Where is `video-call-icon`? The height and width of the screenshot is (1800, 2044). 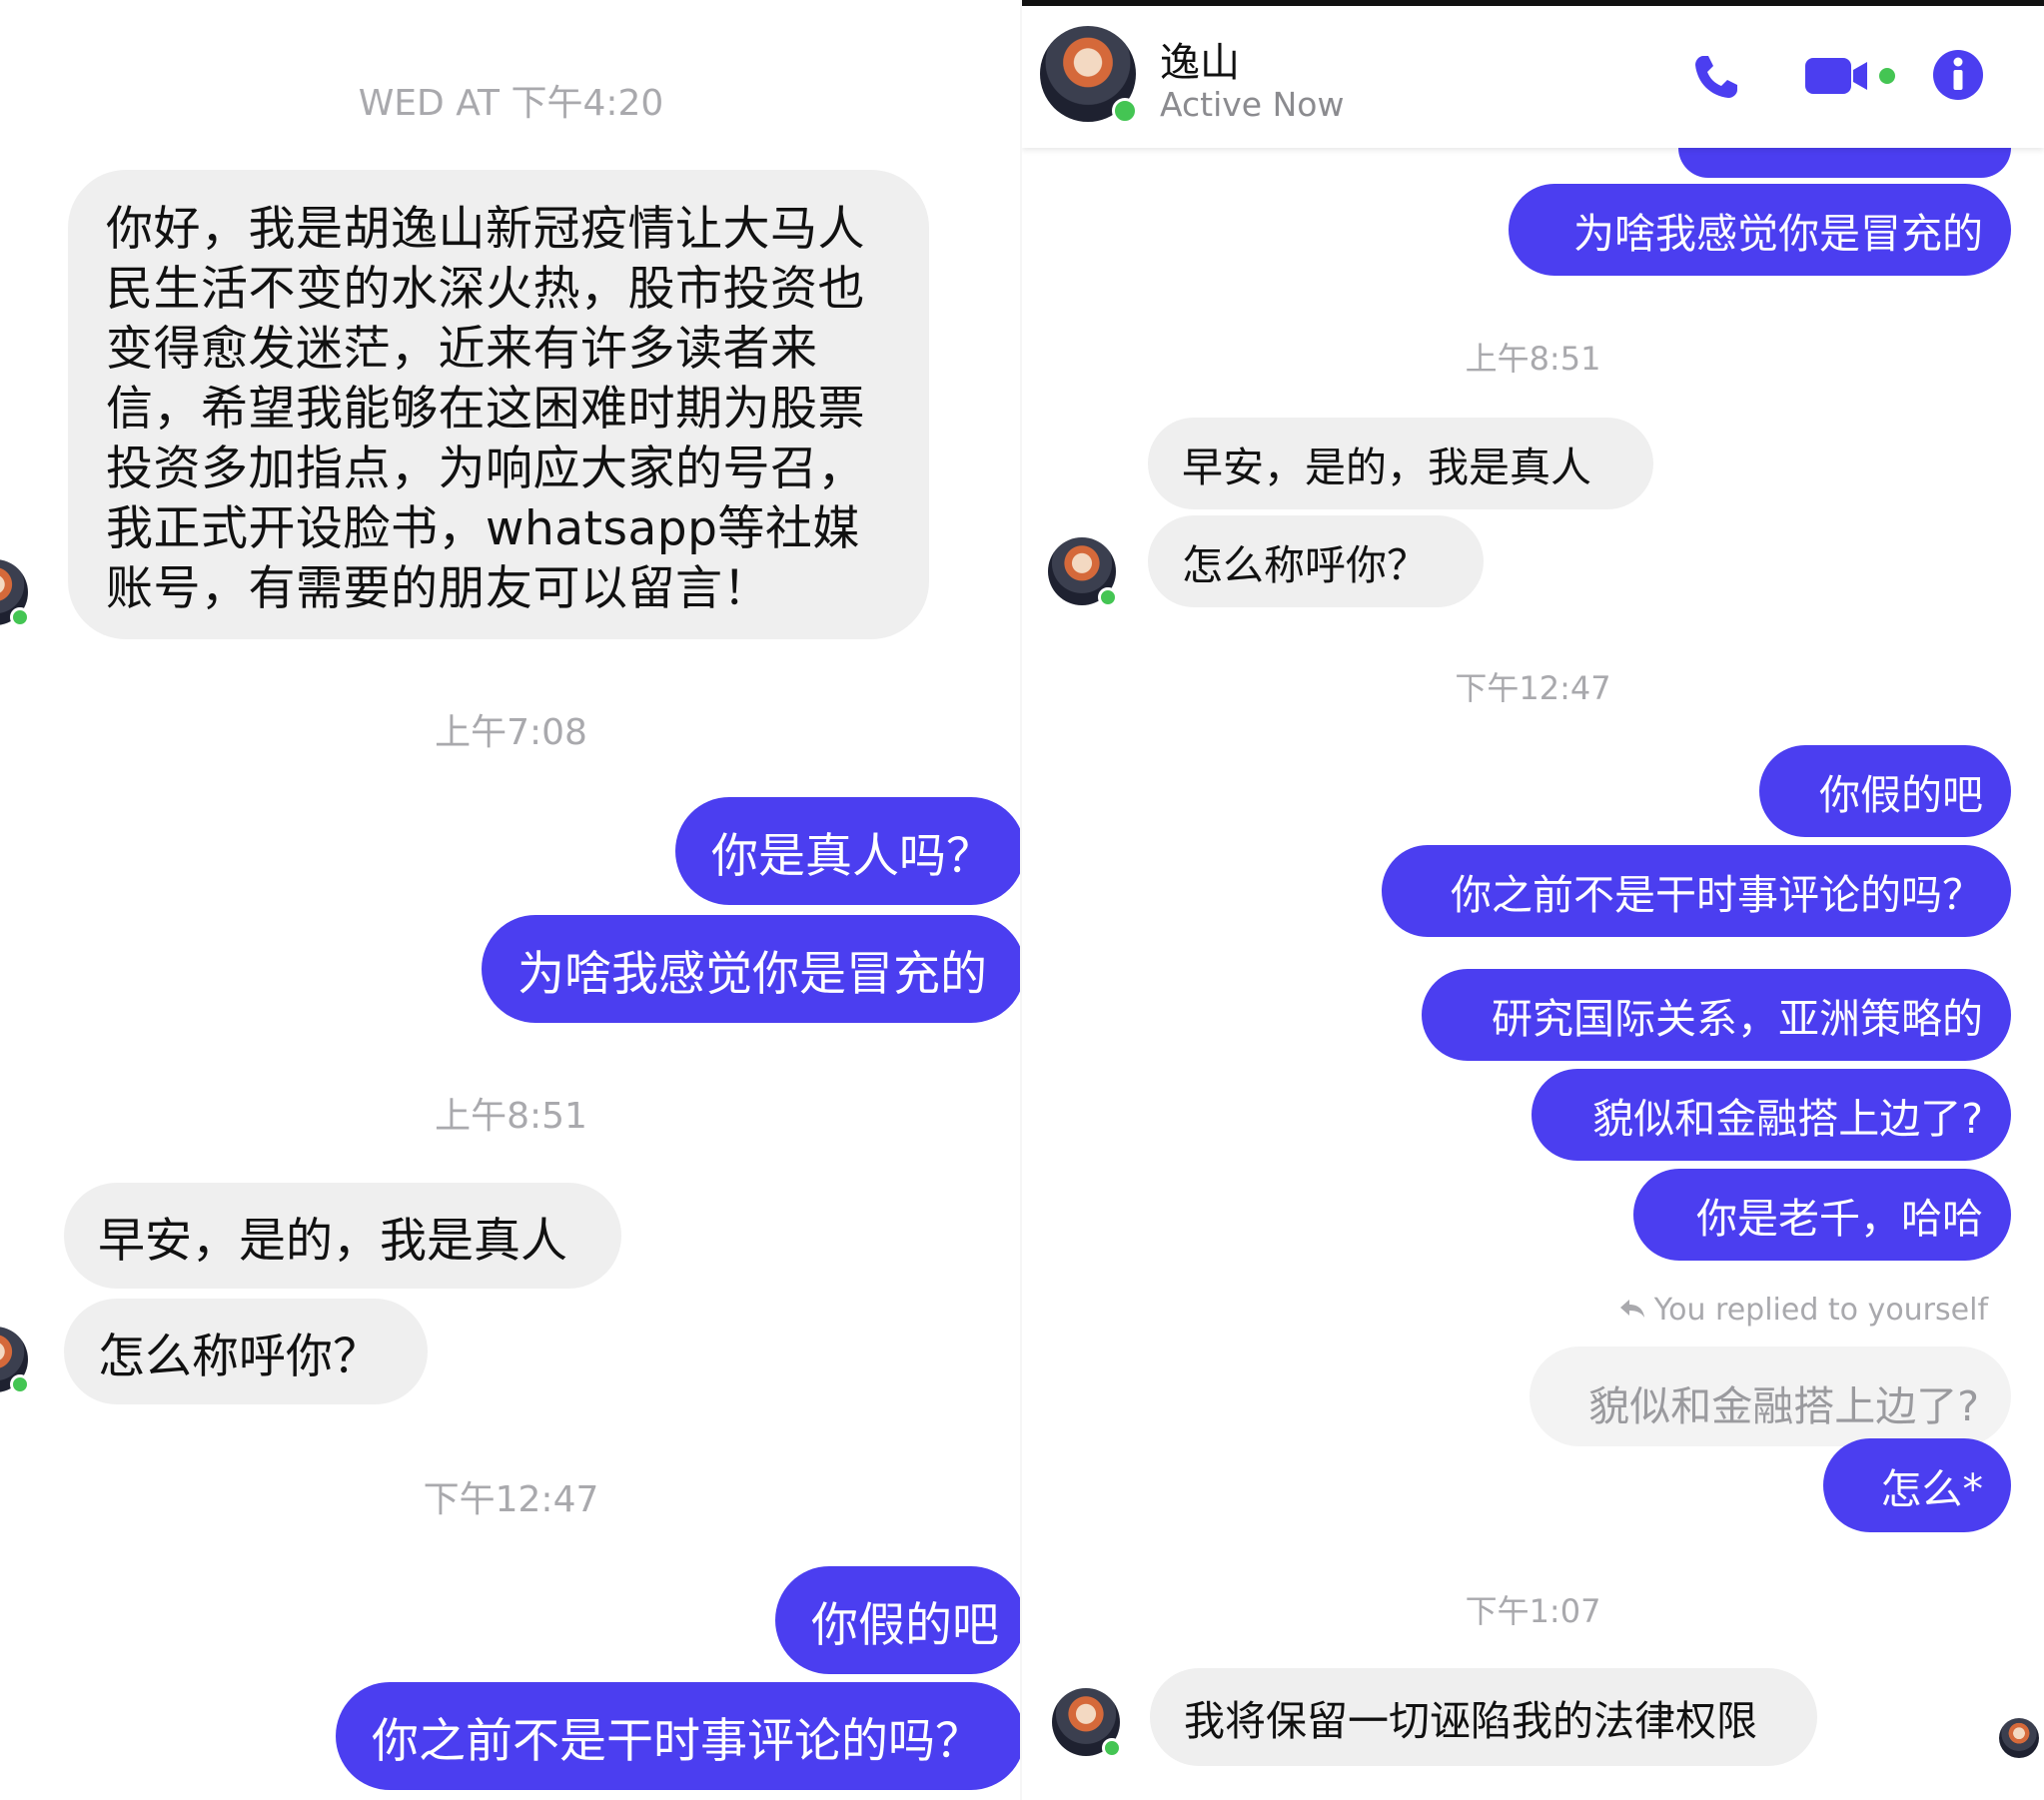 video-call-icon is located at coordinates (1851, 78).